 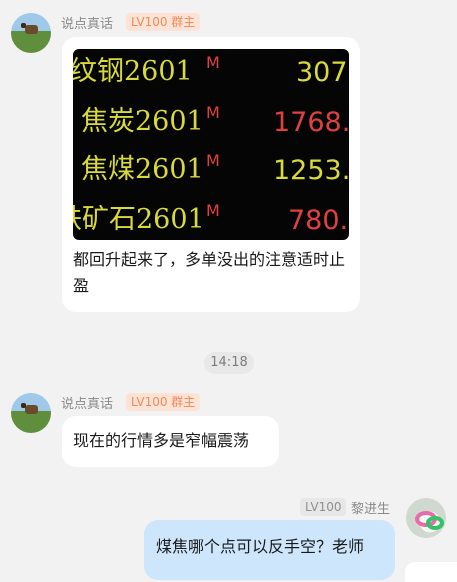 I want to click on message-text: 煤焦哪个点可以反手空？老师, so click(x=260, y=546).